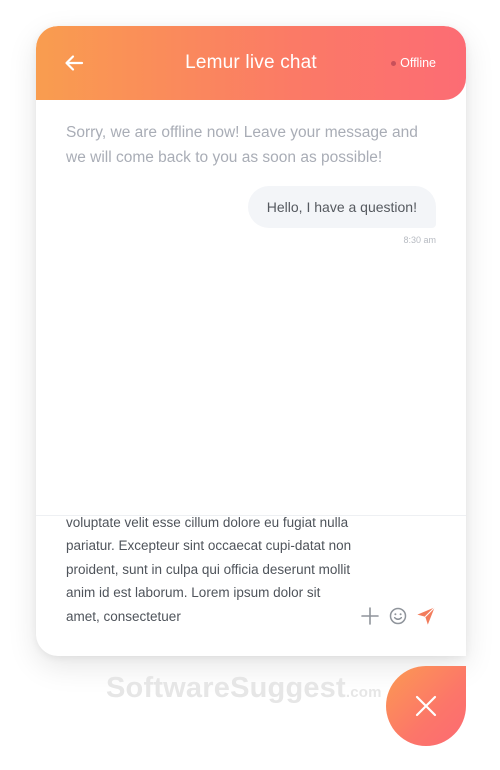 This screenshot has height=770, width=500. Describe the element at coordinates (394, 63) in the screenshot. I see `status-dot` at that location.